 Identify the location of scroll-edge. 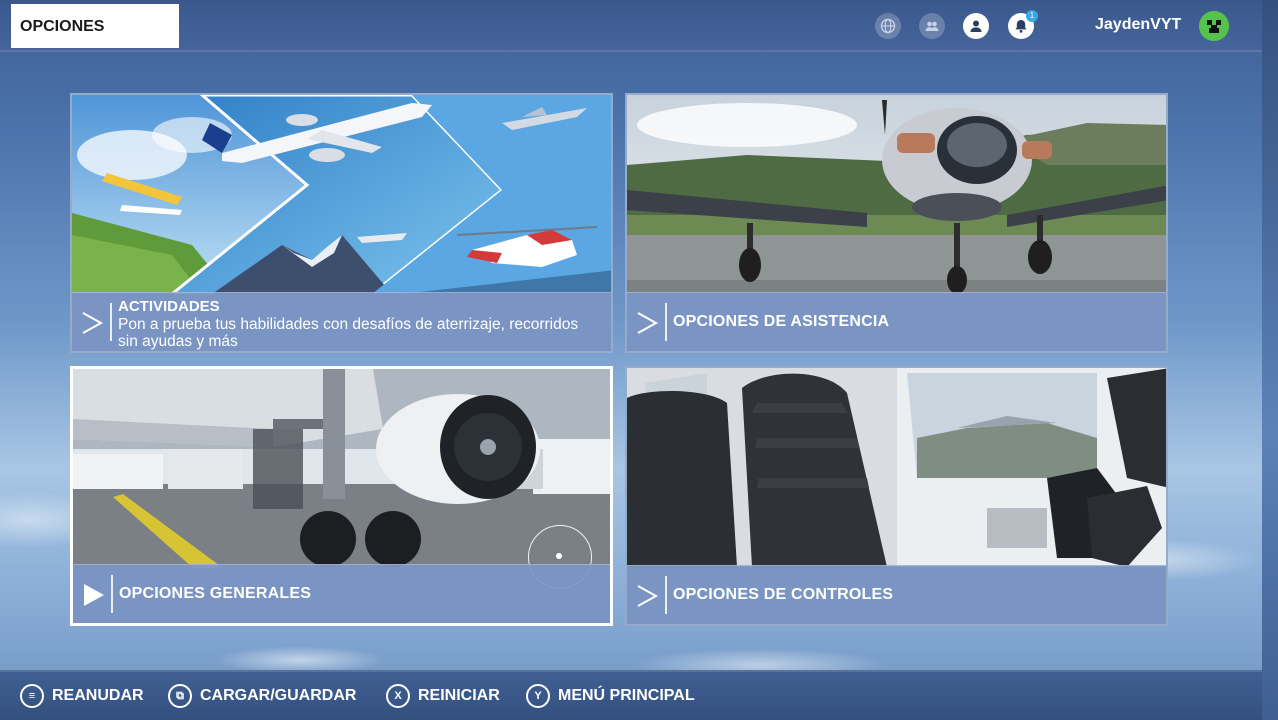
(1270, 360).